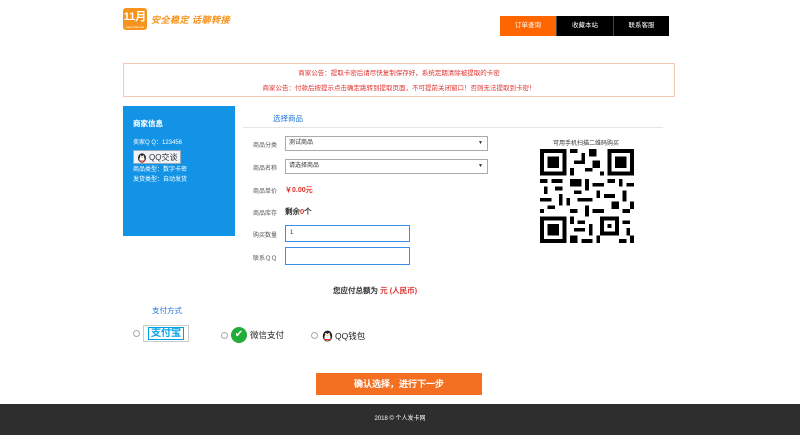 The height and width of the screenshot is (435, 800). I want to click on product-name-label: 商品名称, so click(265, 169).